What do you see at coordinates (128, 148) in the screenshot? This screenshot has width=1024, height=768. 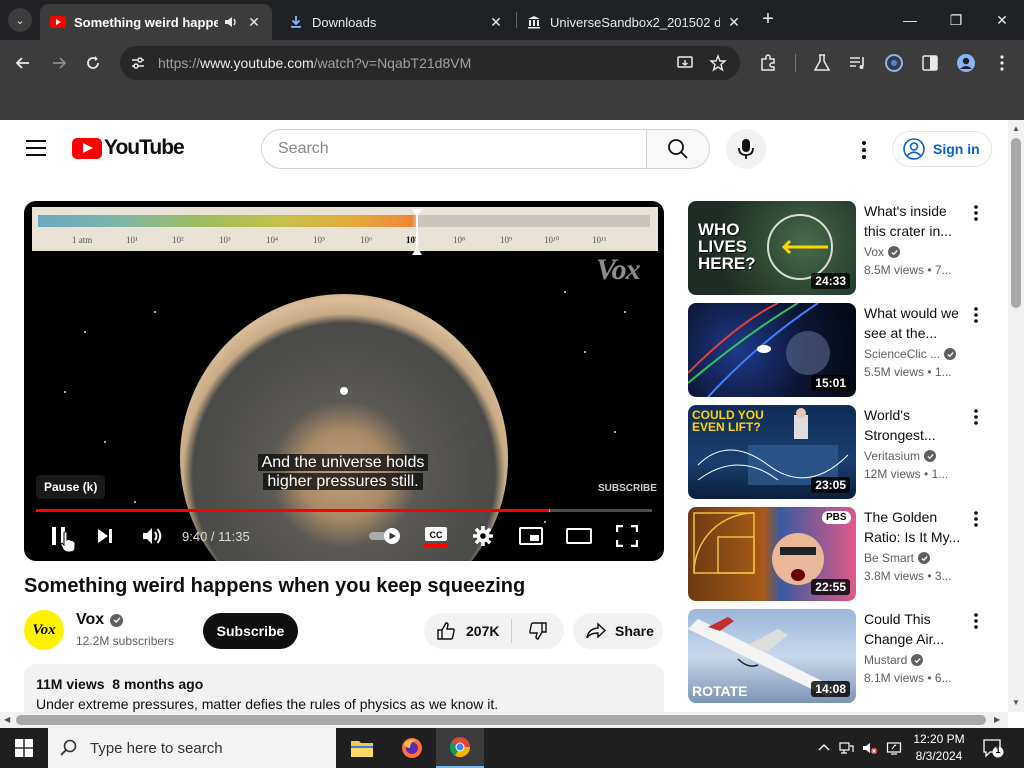 I see `youtube-logo: YouTube` at bounding box center [128, 148].